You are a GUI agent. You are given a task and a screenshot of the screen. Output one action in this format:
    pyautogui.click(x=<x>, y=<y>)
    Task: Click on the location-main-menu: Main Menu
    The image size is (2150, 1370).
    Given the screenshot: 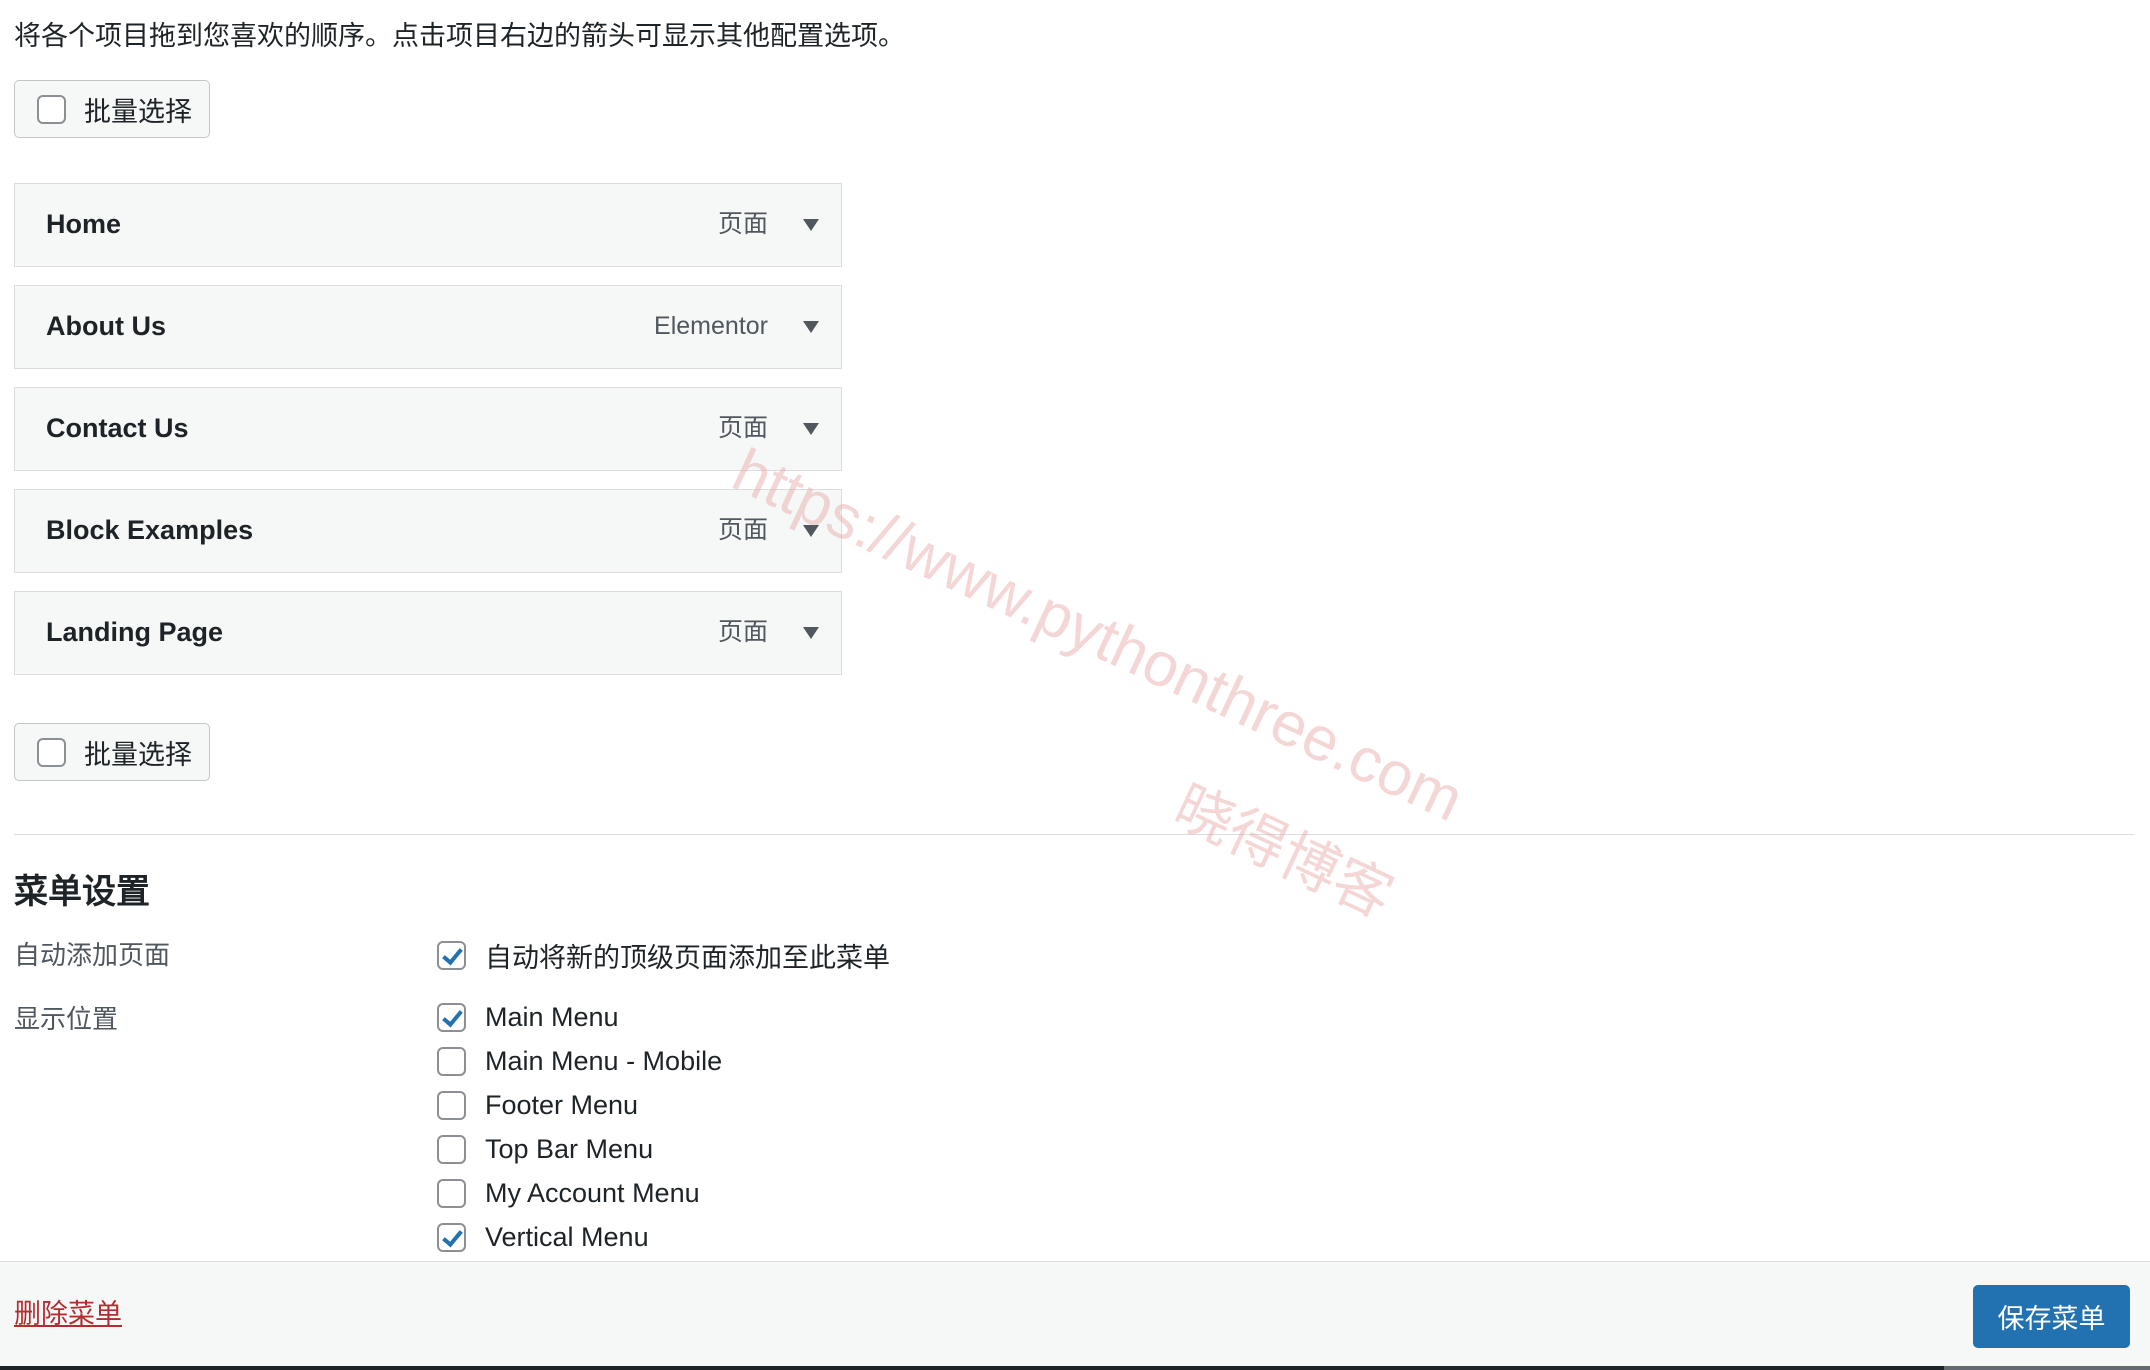 What is the action you would take?
    pyautogui.click(x=528, y=1017)
    